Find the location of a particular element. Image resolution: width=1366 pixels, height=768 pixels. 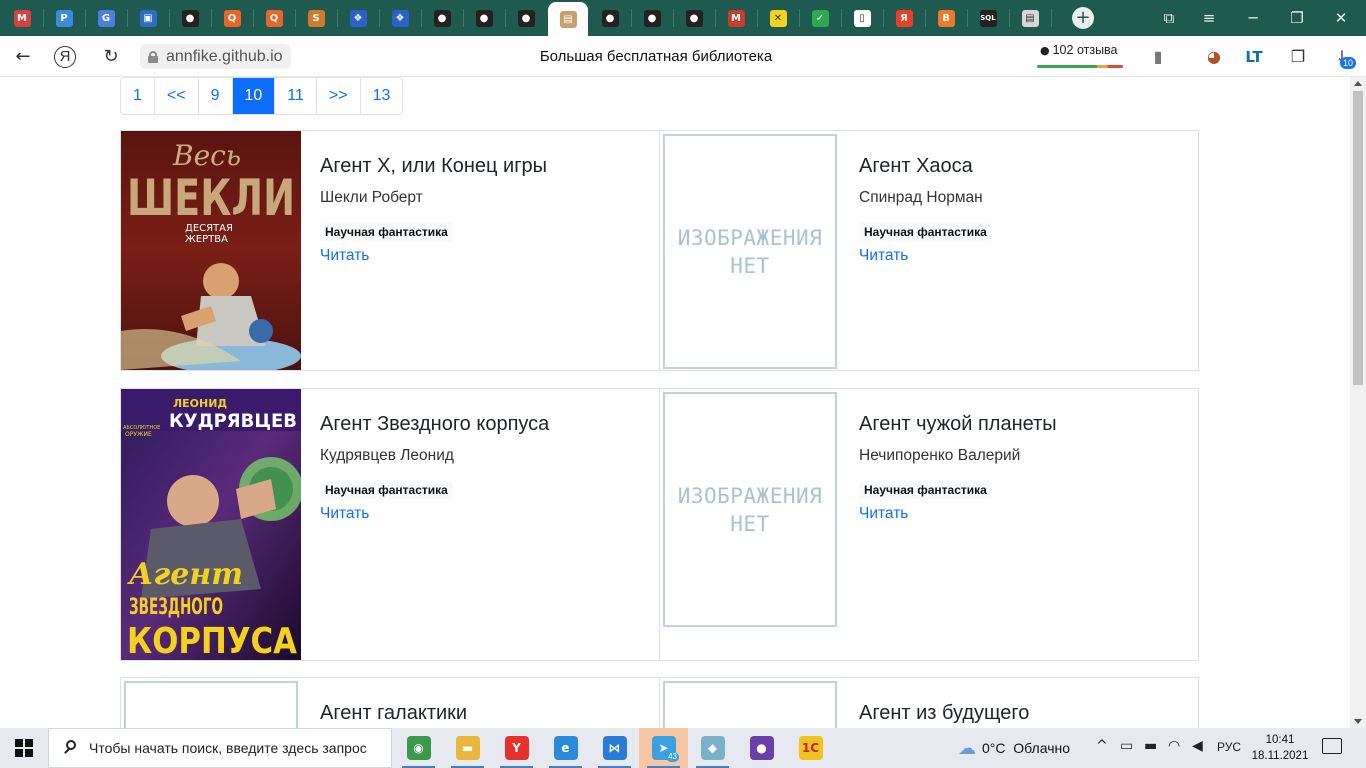

new-tab-plus-icon: + is located at coordinates (1083, 18).